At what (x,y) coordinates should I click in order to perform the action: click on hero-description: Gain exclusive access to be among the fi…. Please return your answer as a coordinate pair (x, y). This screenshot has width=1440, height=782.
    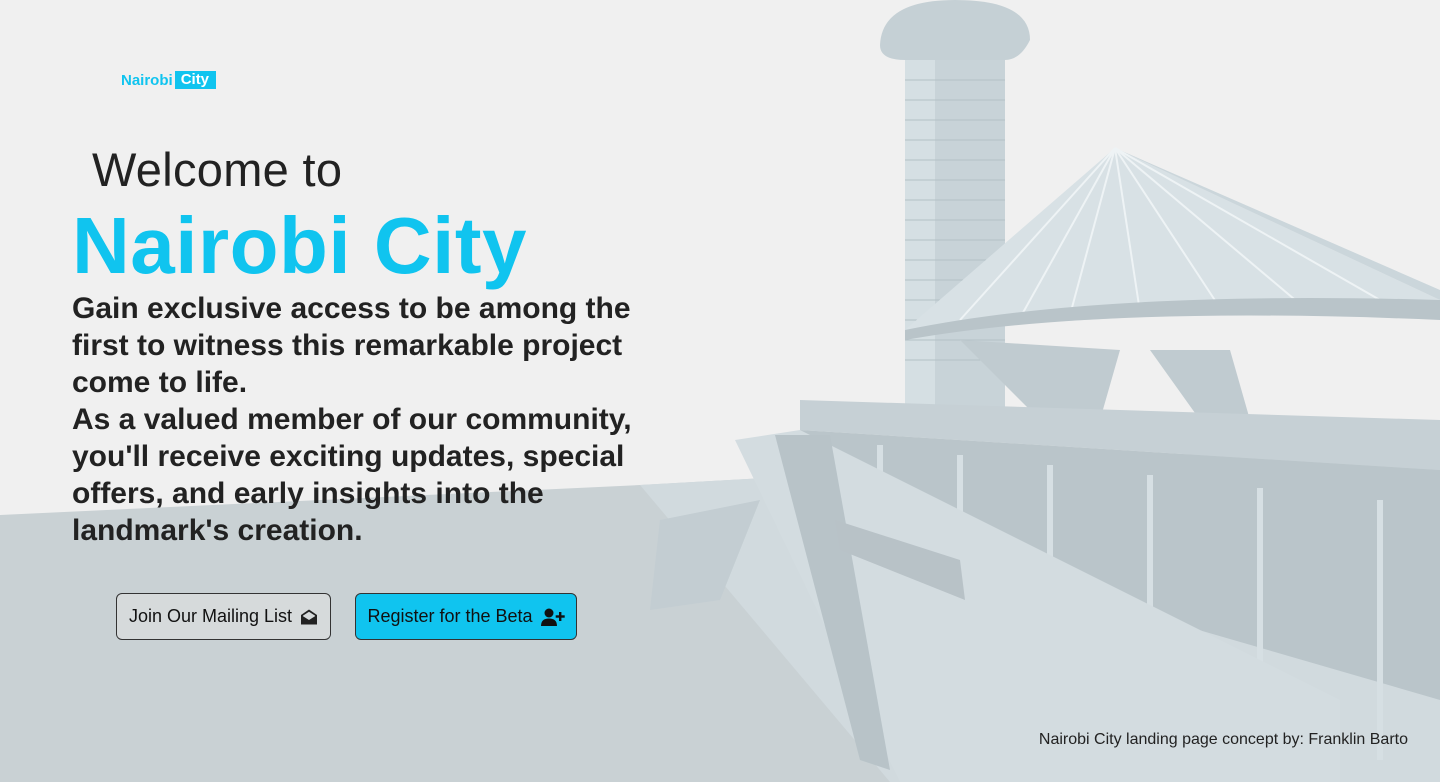
    Looking at the image, I should click on (372, 419).